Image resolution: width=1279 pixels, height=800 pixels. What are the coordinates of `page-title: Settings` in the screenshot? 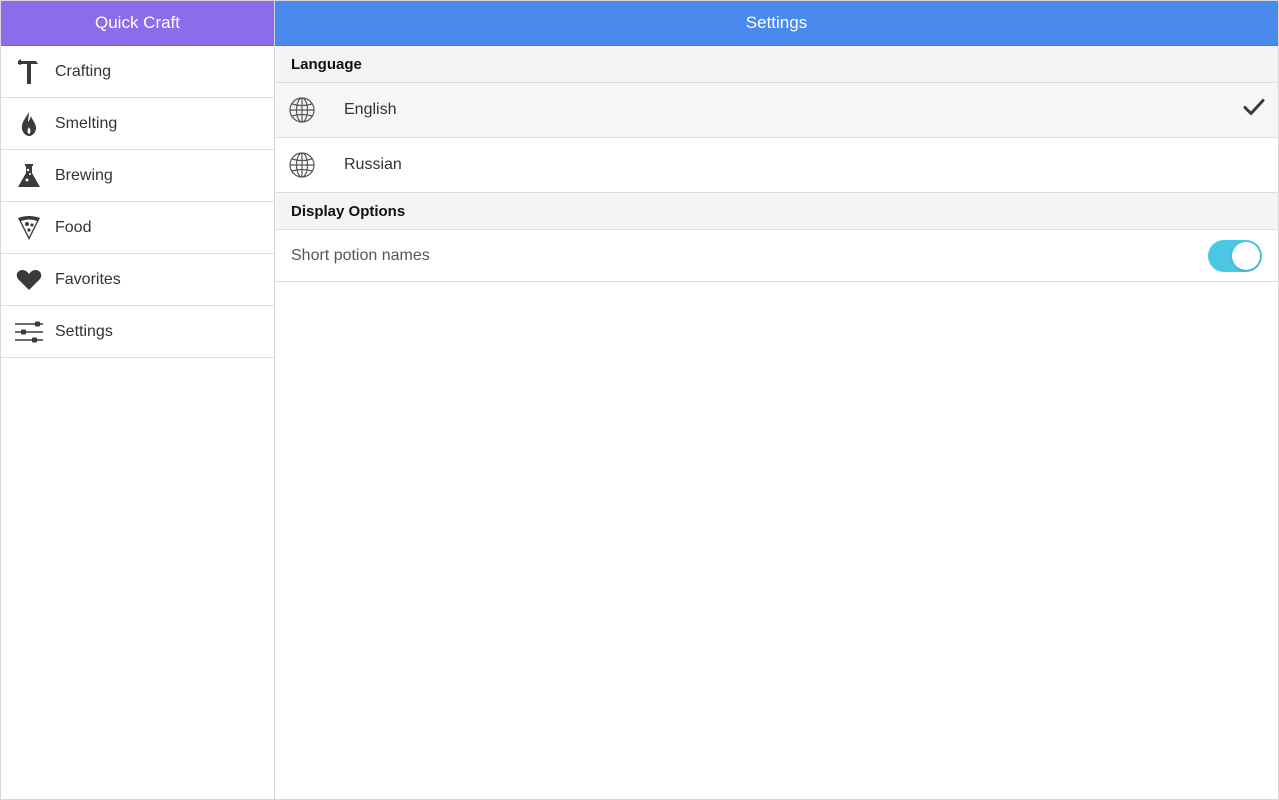 It's located at (776, 23).